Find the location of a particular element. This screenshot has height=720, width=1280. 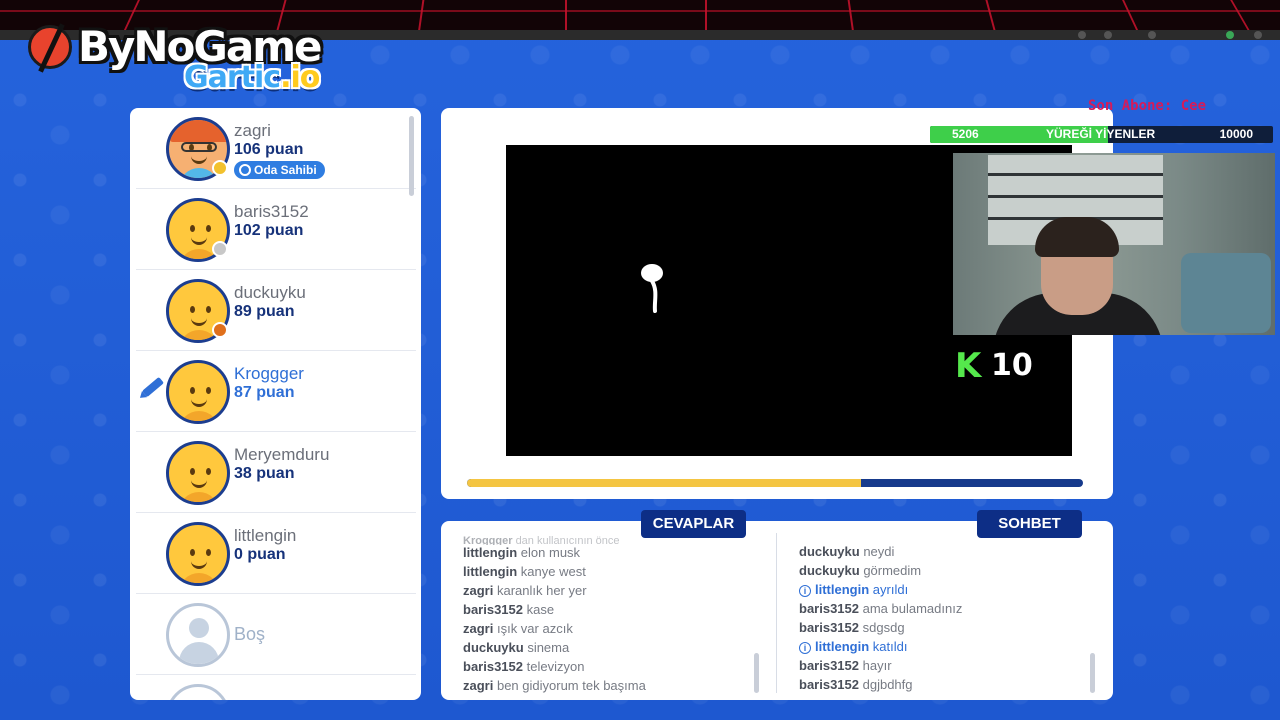

goal-current: 5206 is located at coordinates (965, 134).